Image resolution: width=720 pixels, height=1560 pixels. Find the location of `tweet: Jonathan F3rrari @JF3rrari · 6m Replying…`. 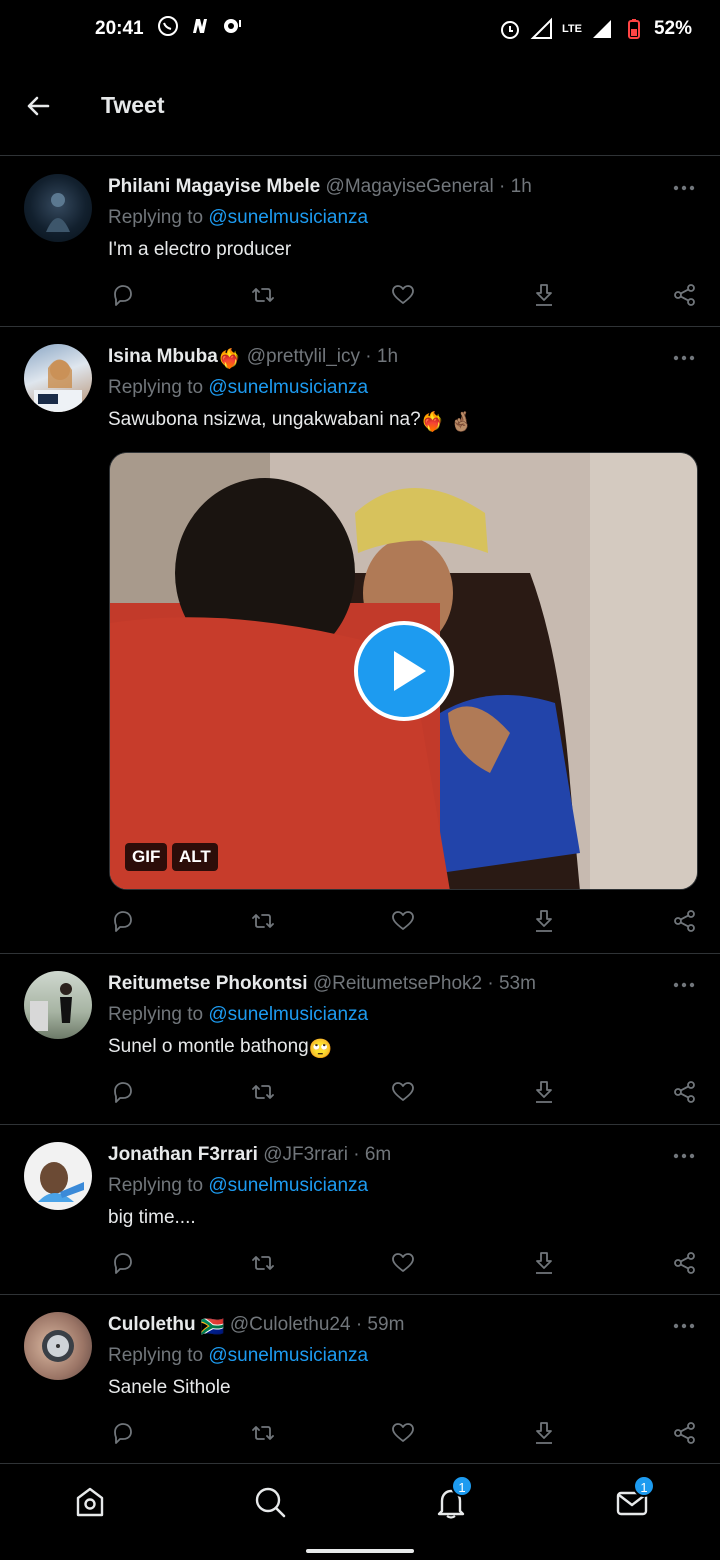

tweet: Jonathan F3rrari @JF3rrari · 6m Replying… is located at coordinates (360, 1210).